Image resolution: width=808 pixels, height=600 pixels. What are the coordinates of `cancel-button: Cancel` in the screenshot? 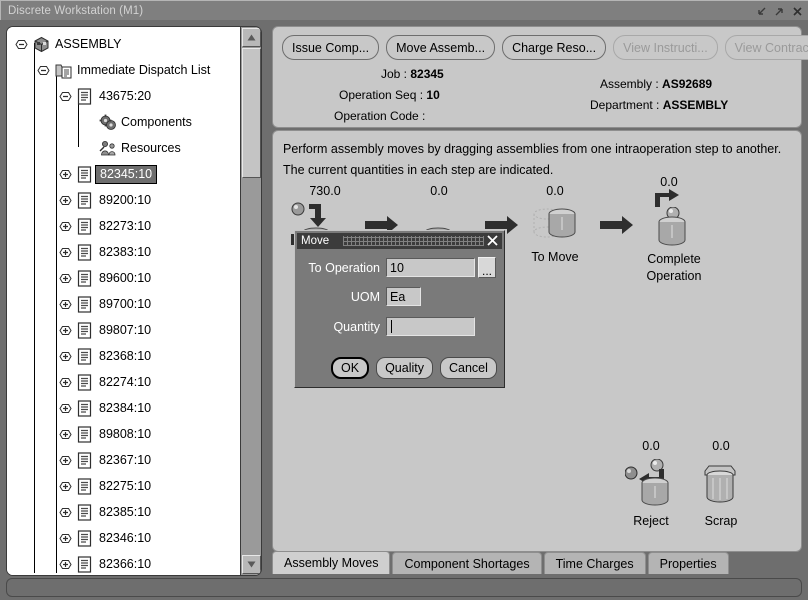 It's located at (468, 368).